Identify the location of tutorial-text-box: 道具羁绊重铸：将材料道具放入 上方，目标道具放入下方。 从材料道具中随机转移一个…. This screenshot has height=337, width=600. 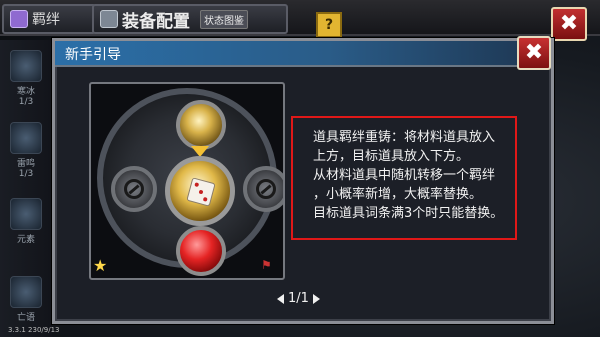
(404, 178).